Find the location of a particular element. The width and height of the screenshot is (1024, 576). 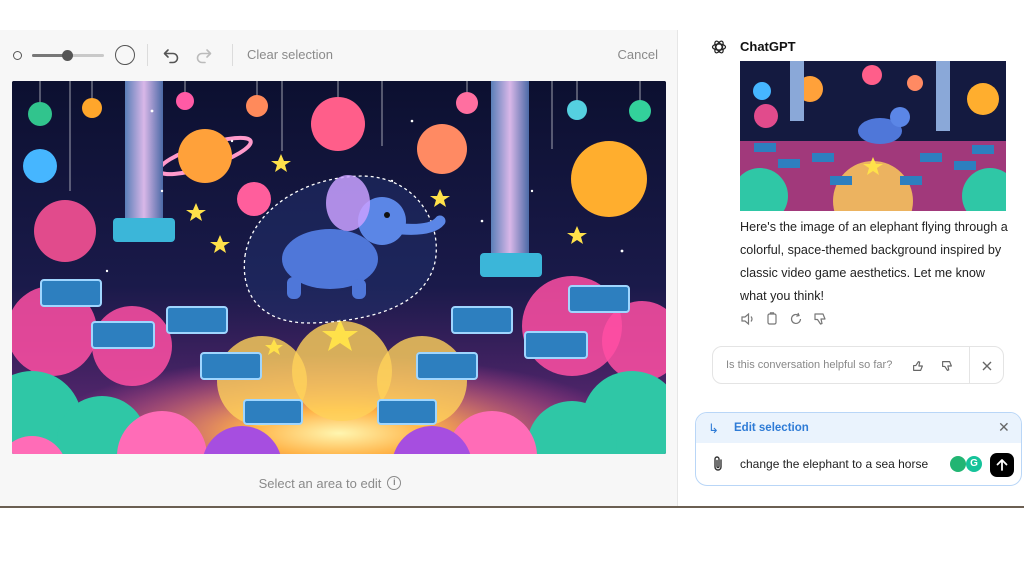

edit-selection-title: Edit selection is located at coordinates (771, 428).